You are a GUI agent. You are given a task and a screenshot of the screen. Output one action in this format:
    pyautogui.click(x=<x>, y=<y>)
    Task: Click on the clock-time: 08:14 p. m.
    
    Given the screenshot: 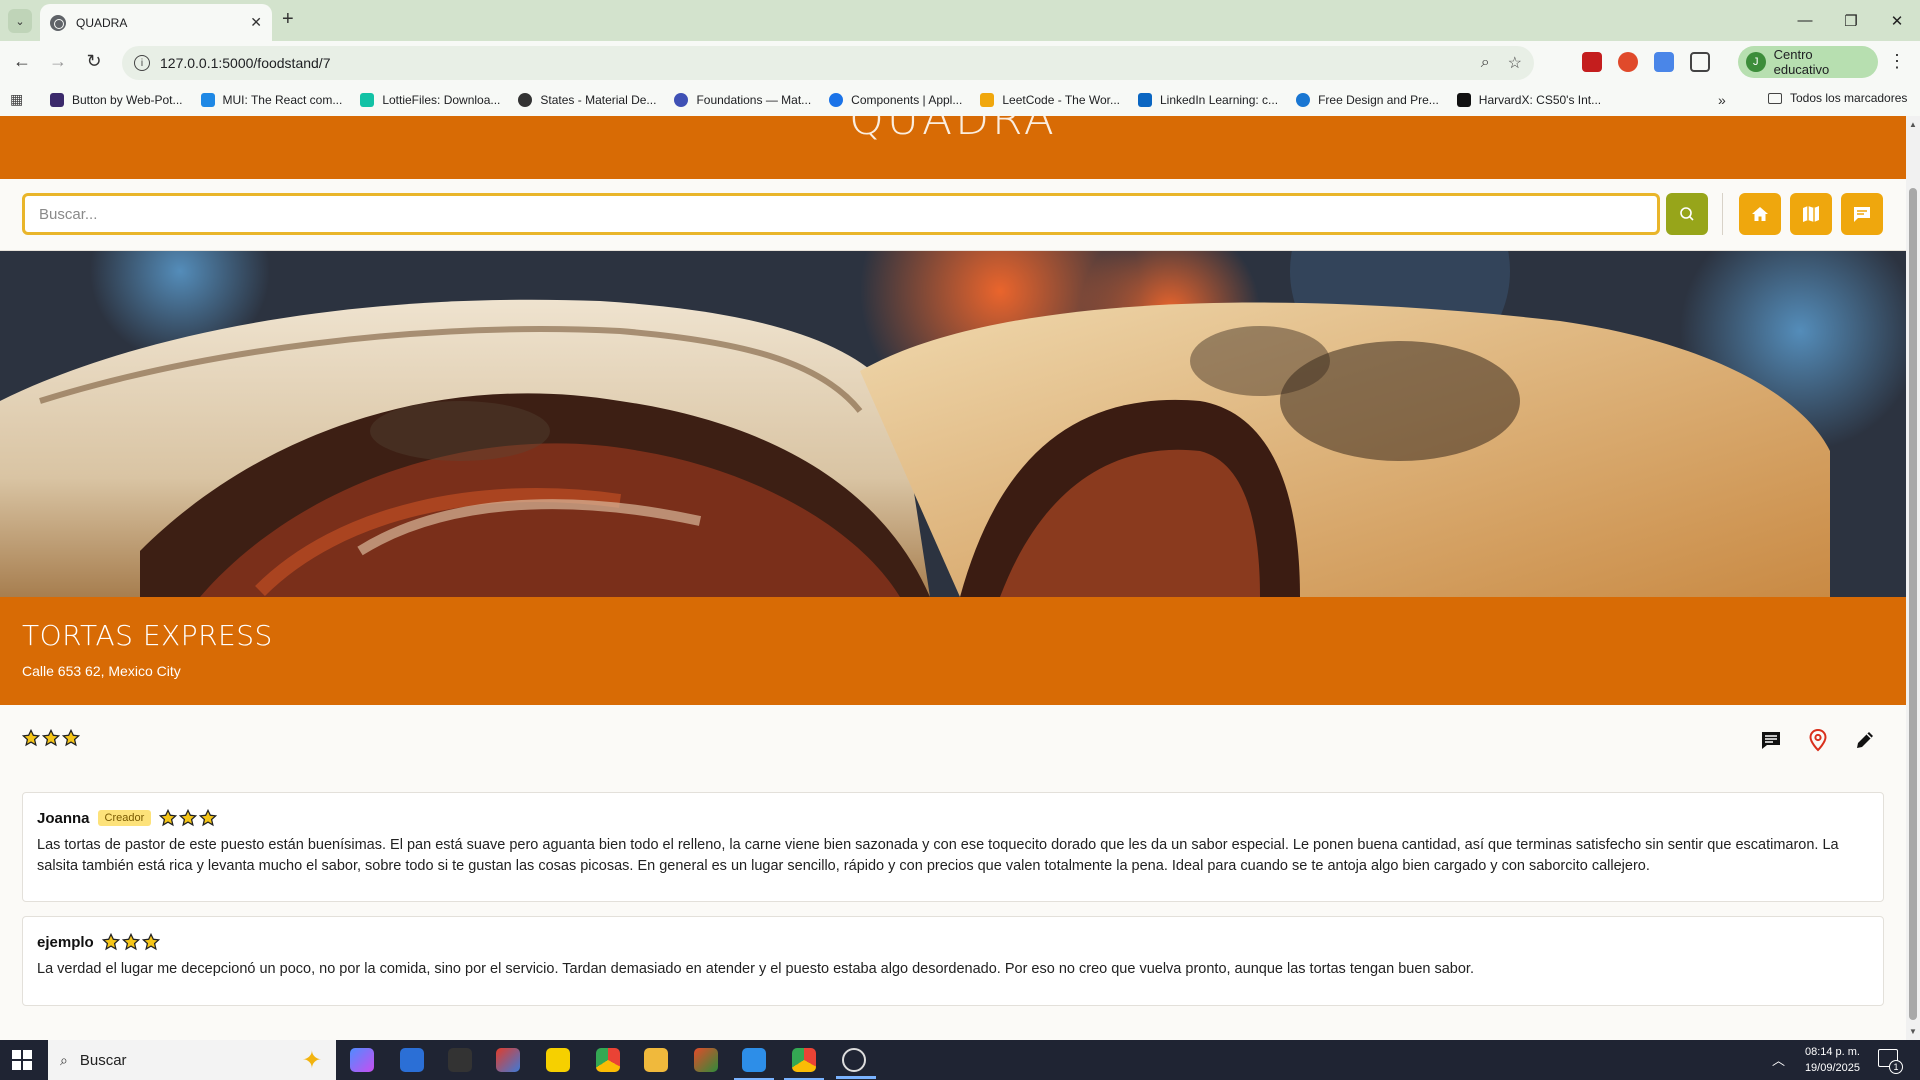 What is the action you would take?
    pyautogui.click(x=1832, y=1052)
    